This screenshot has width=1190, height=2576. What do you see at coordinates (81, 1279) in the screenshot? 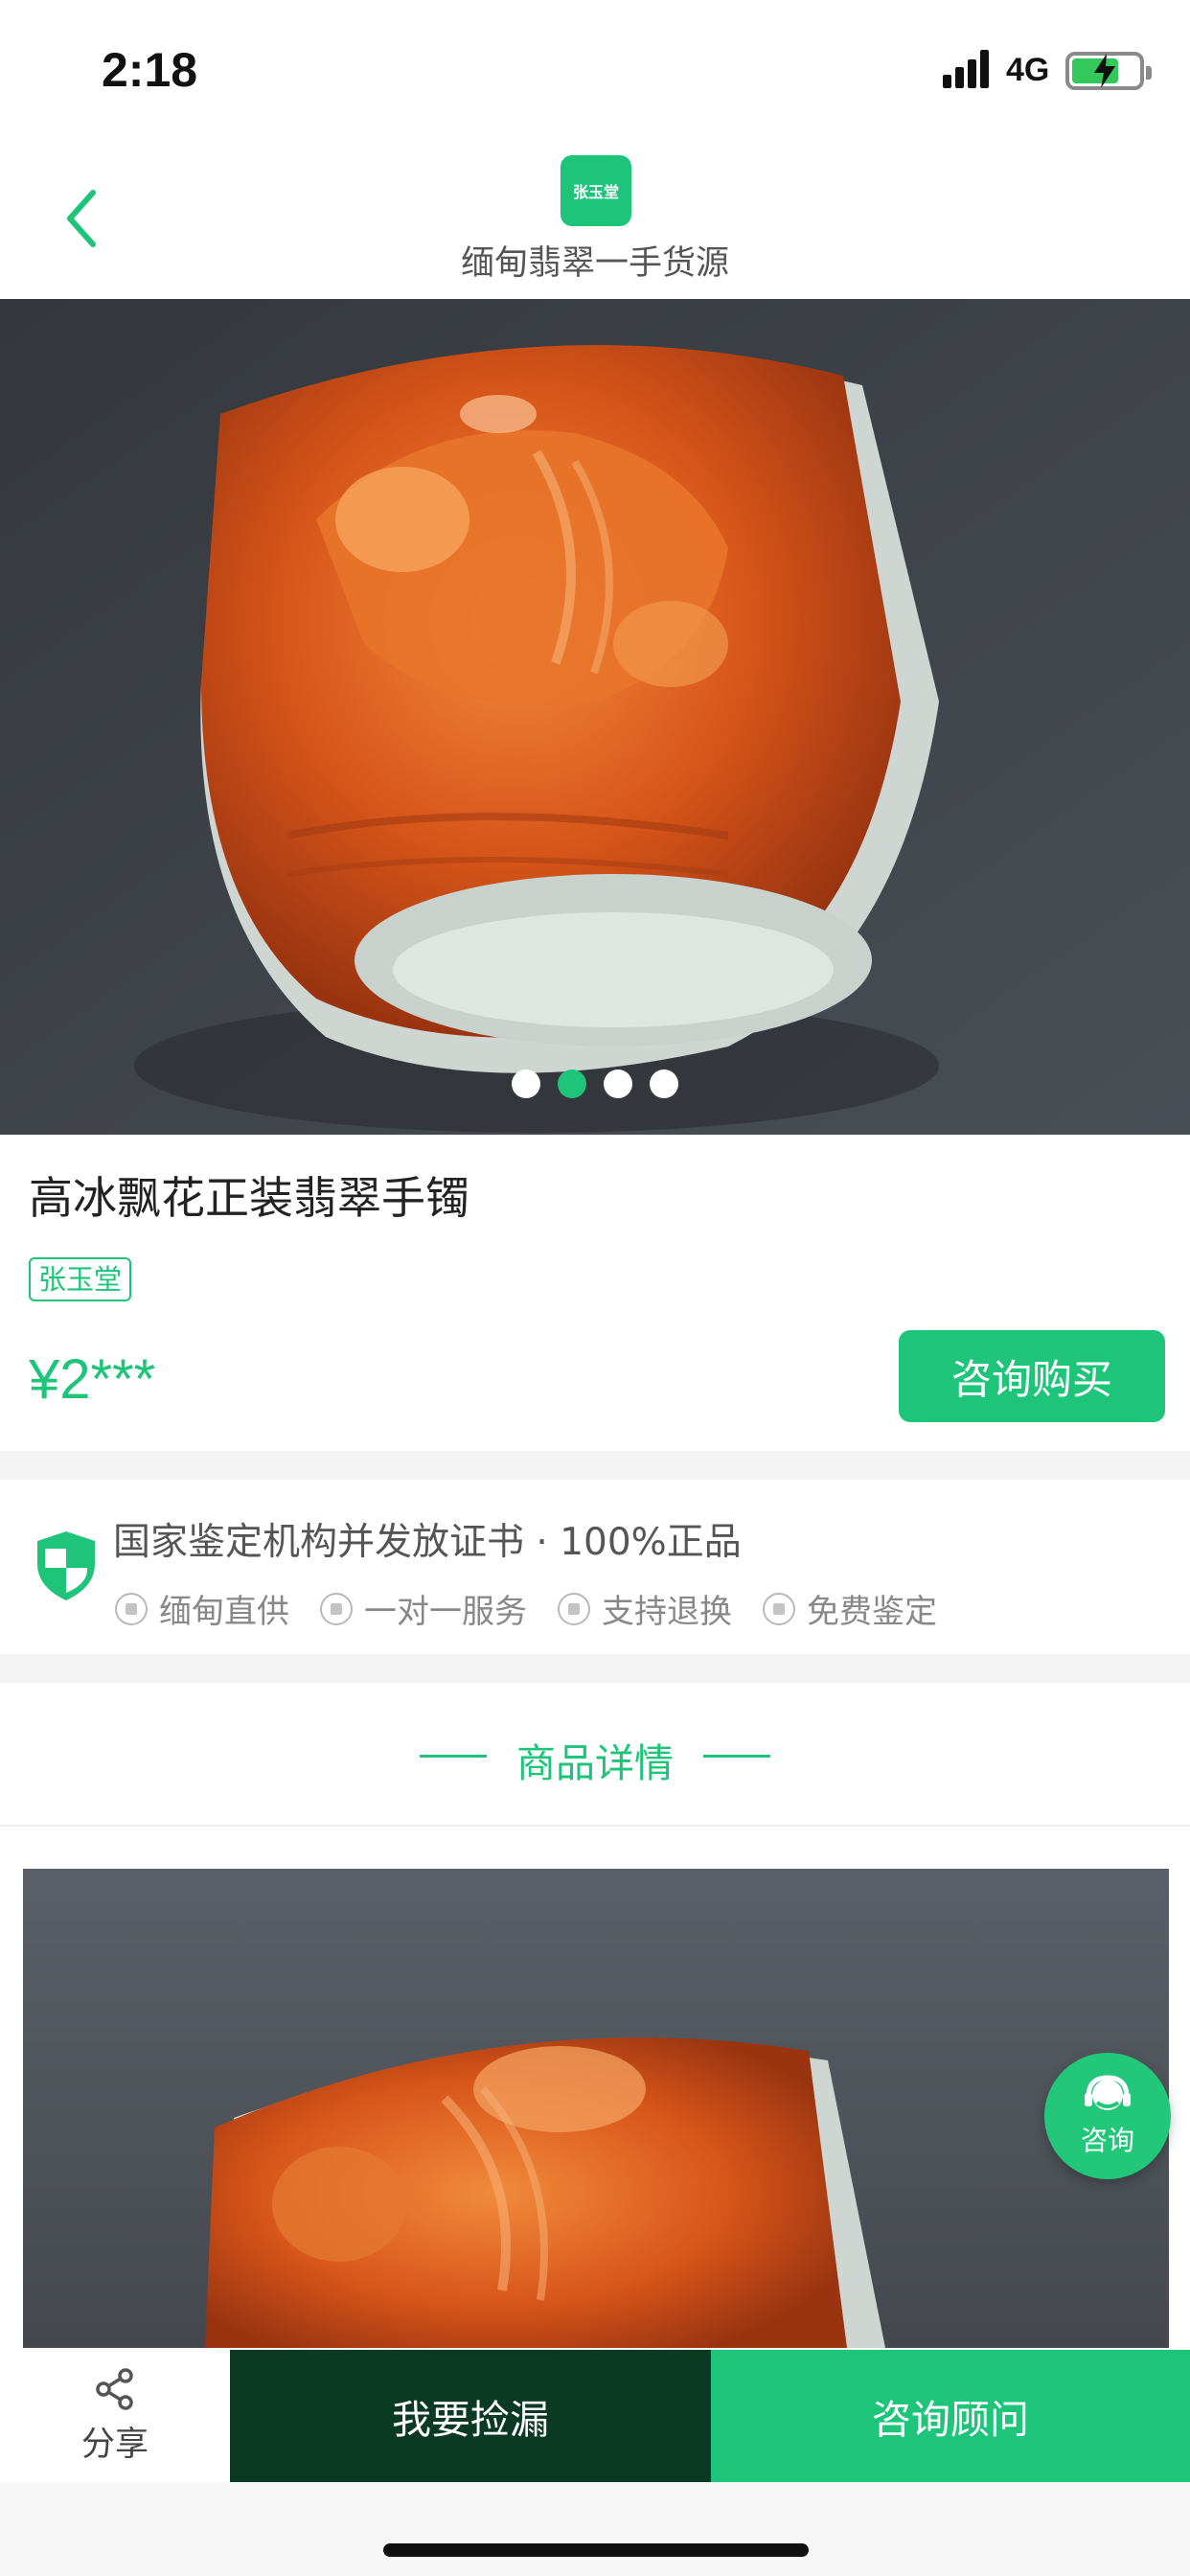
I see `shop-tag: 张玉堂` at bounding box center [81, 1279].